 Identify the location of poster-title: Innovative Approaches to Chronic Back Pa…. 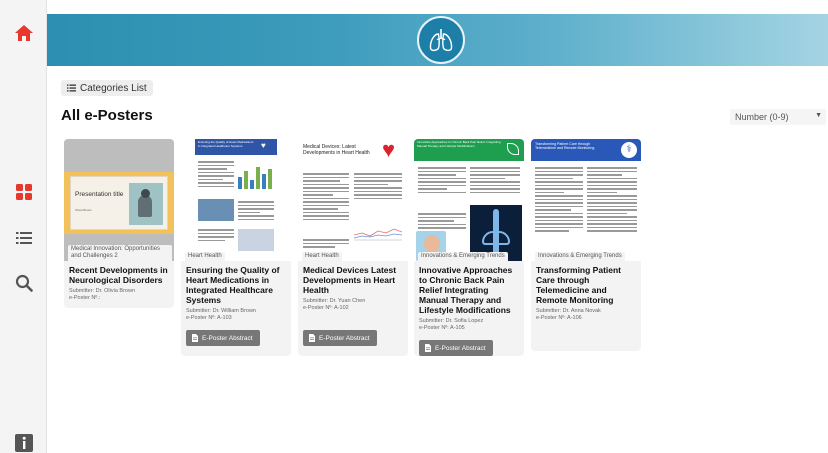
(469, 290).